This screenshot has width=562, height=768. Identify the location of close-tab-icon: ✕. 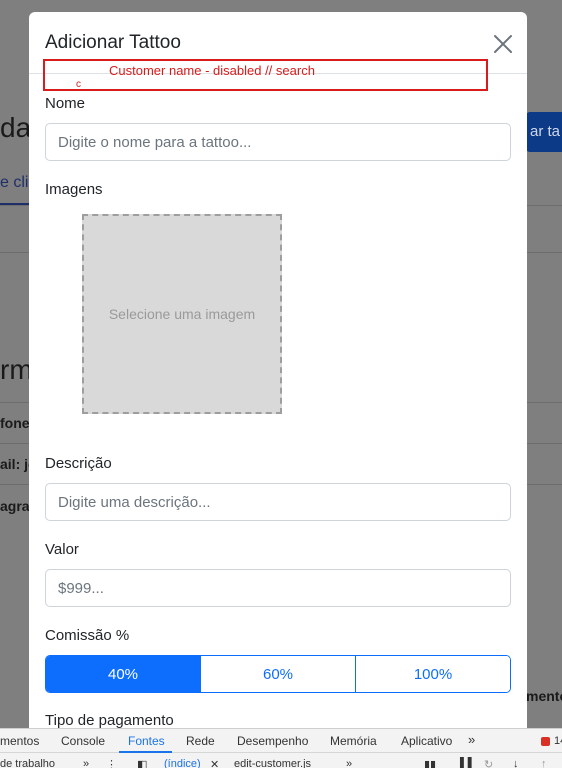
(214, 763).